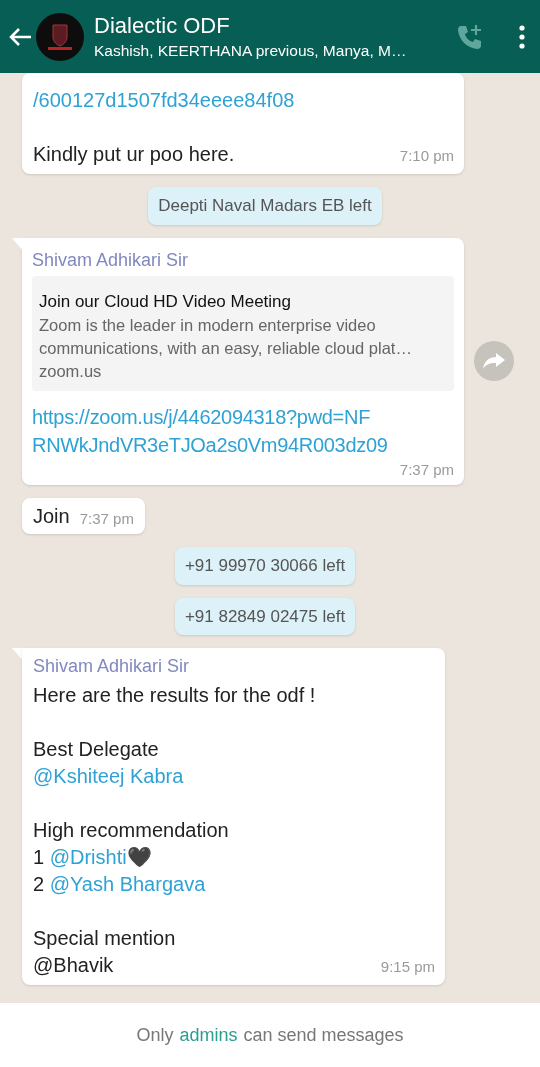 This screenshot has width=540, height=1067. What do you see at coordinates (174, 695) in the screenshot?
I see `message-text: Here are the results for the odf !` at bounding box center [174, 695].